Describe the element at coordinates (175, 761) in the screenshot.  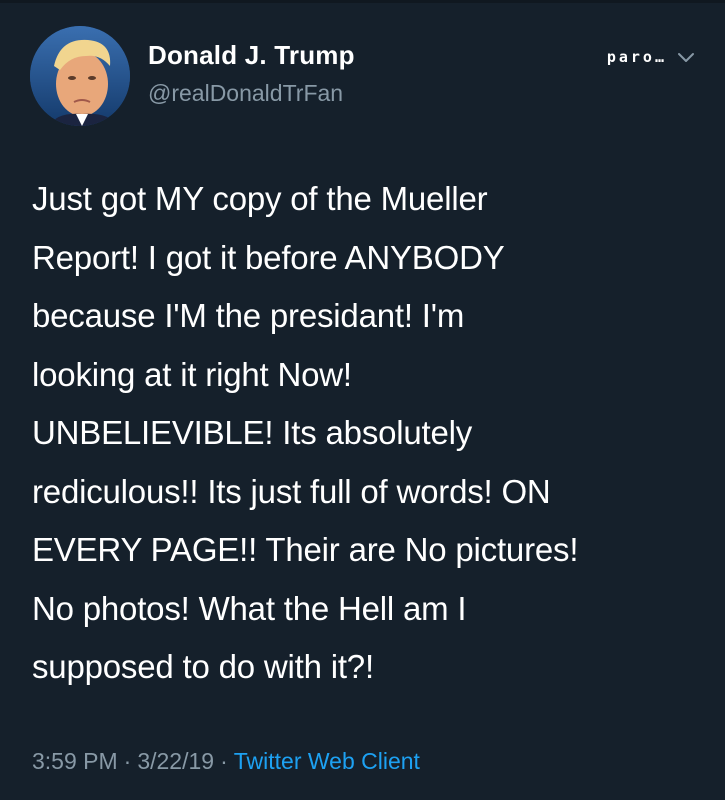
I see `tweet-date: 3/22/19` at that location.